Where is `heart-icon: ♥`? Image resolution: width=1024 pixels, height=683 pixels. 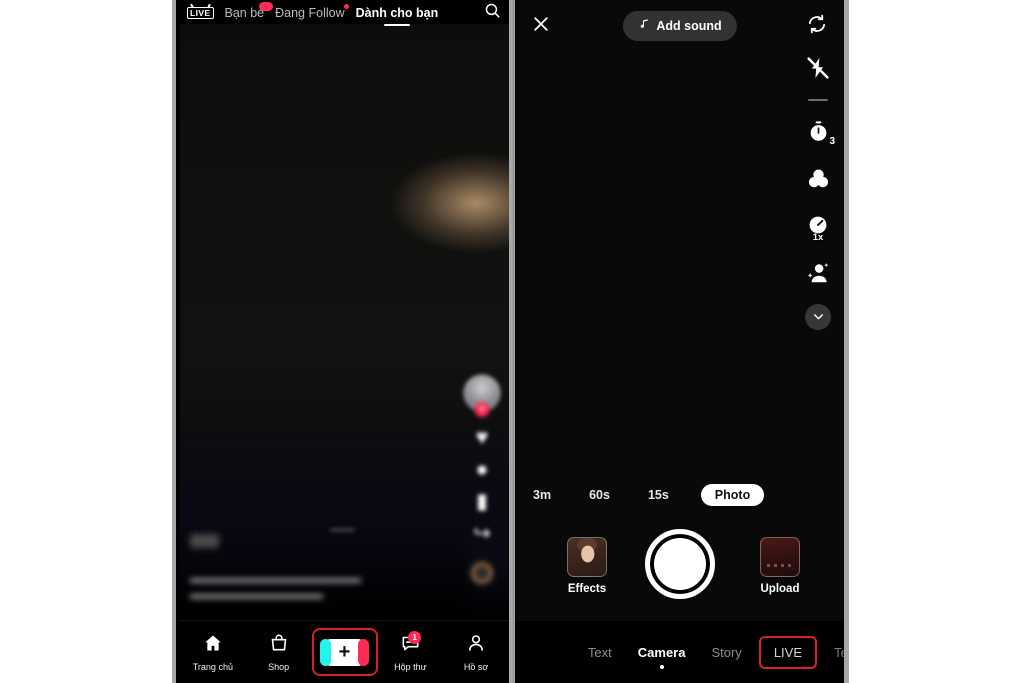 heart-icon: ♥ is located at coordinates (482, 437).